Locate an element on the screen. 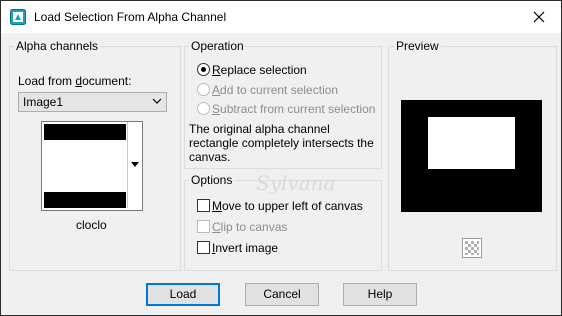  subtract-from-selection-radio is located at coordinates (203, 108).